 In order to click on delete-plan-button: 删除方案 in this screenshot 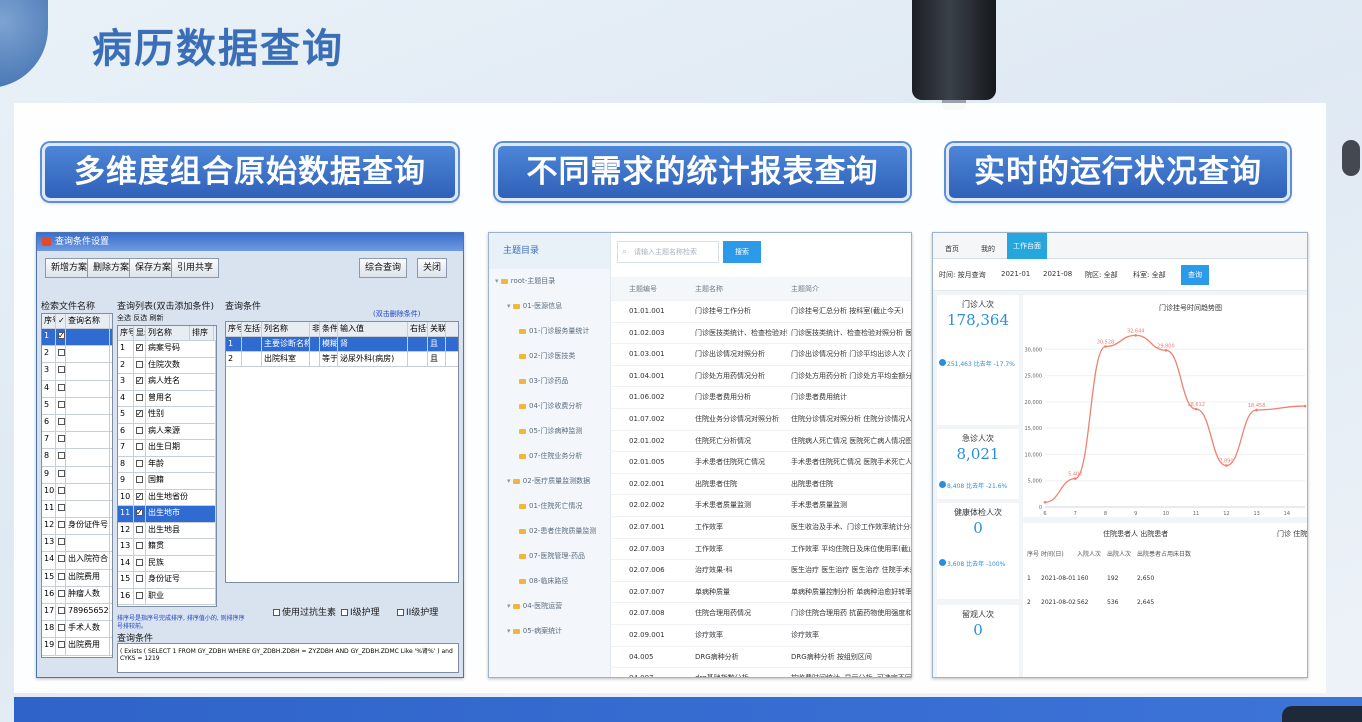, I will do `click(111, 268)`.